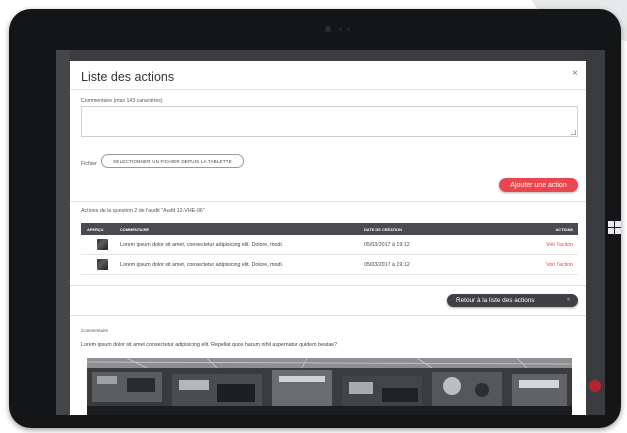 Image resolution: width=627 pixels, height=433 pixels. I want to click on background-app-indicator, so click(595, 386).